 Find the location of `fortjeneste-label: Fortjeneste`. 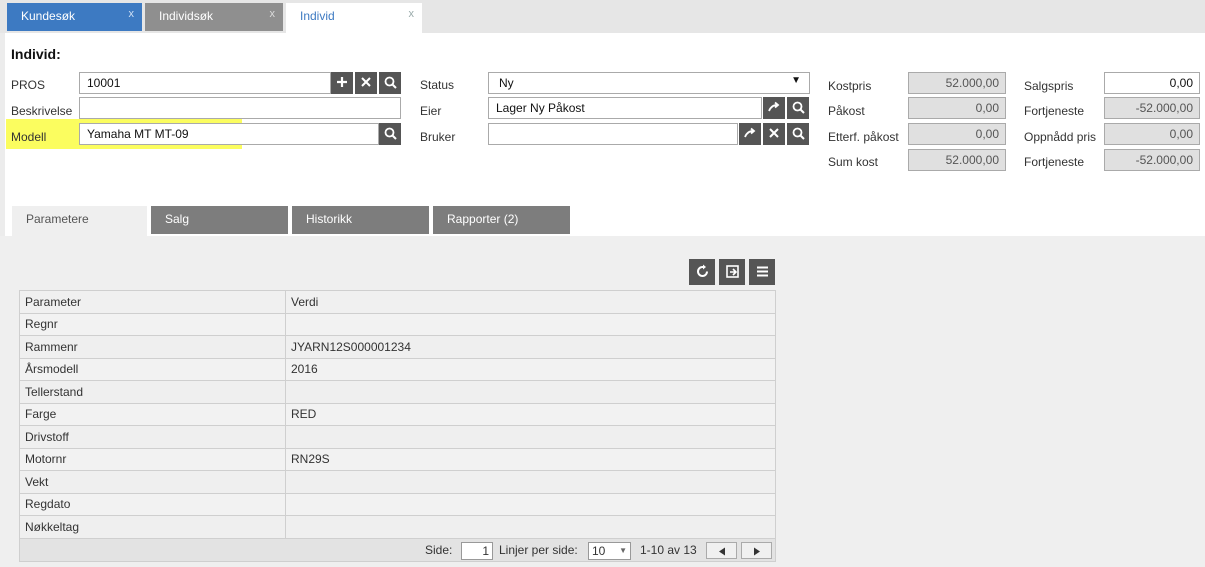

fortjeneste-label: Fortjeneste is located at coordinates (1054, 111).